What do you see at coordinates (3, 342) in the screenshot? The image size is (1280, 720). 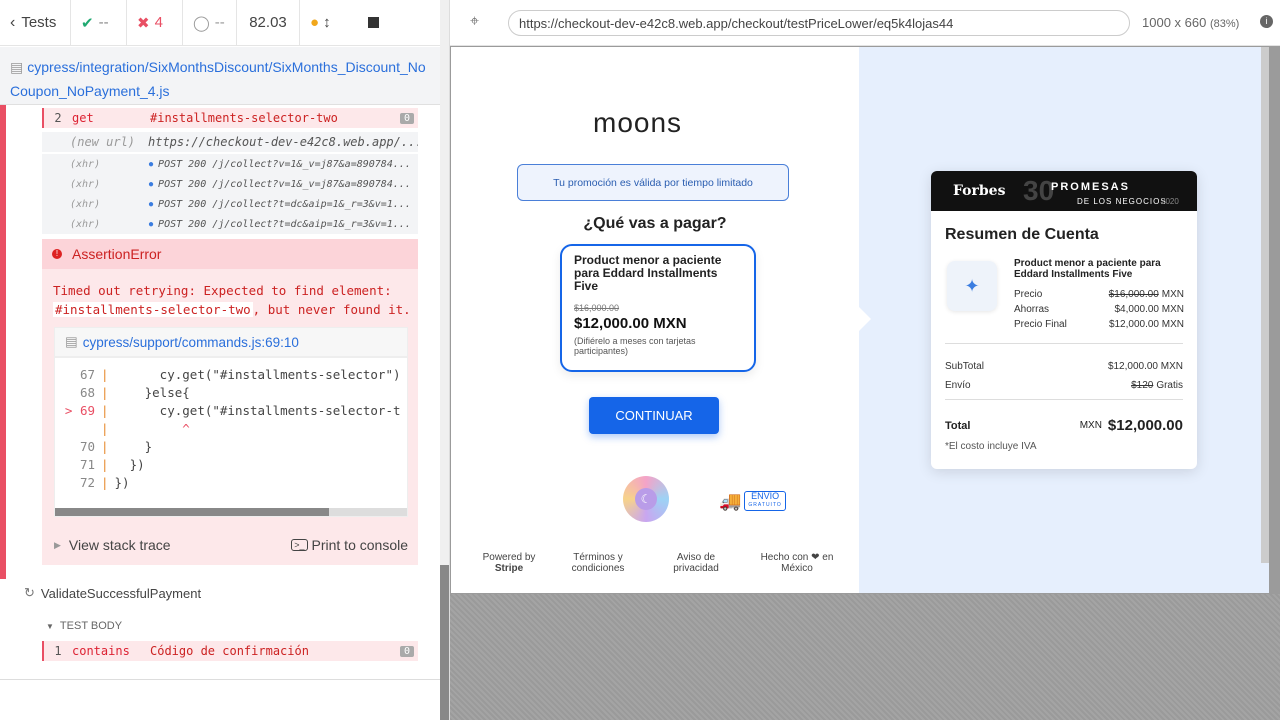 I see `failed-test-indicator` at bounding box center [3, 342].